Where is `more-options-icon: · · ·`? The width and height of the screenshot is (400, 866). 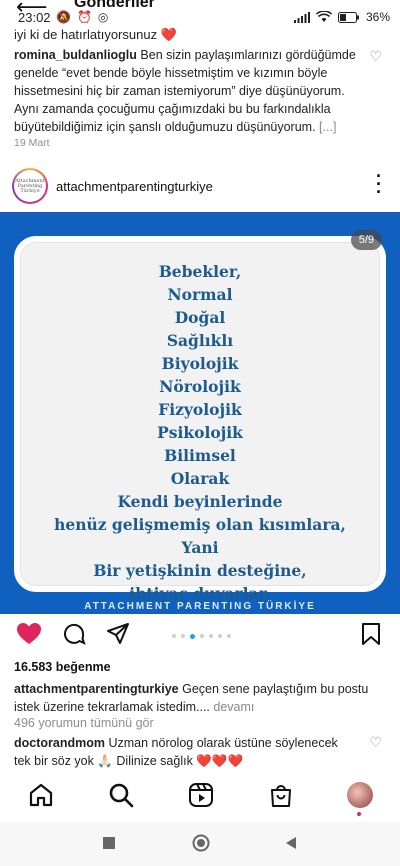
more-options-icon: · · · is located at coordinates (379, 184).